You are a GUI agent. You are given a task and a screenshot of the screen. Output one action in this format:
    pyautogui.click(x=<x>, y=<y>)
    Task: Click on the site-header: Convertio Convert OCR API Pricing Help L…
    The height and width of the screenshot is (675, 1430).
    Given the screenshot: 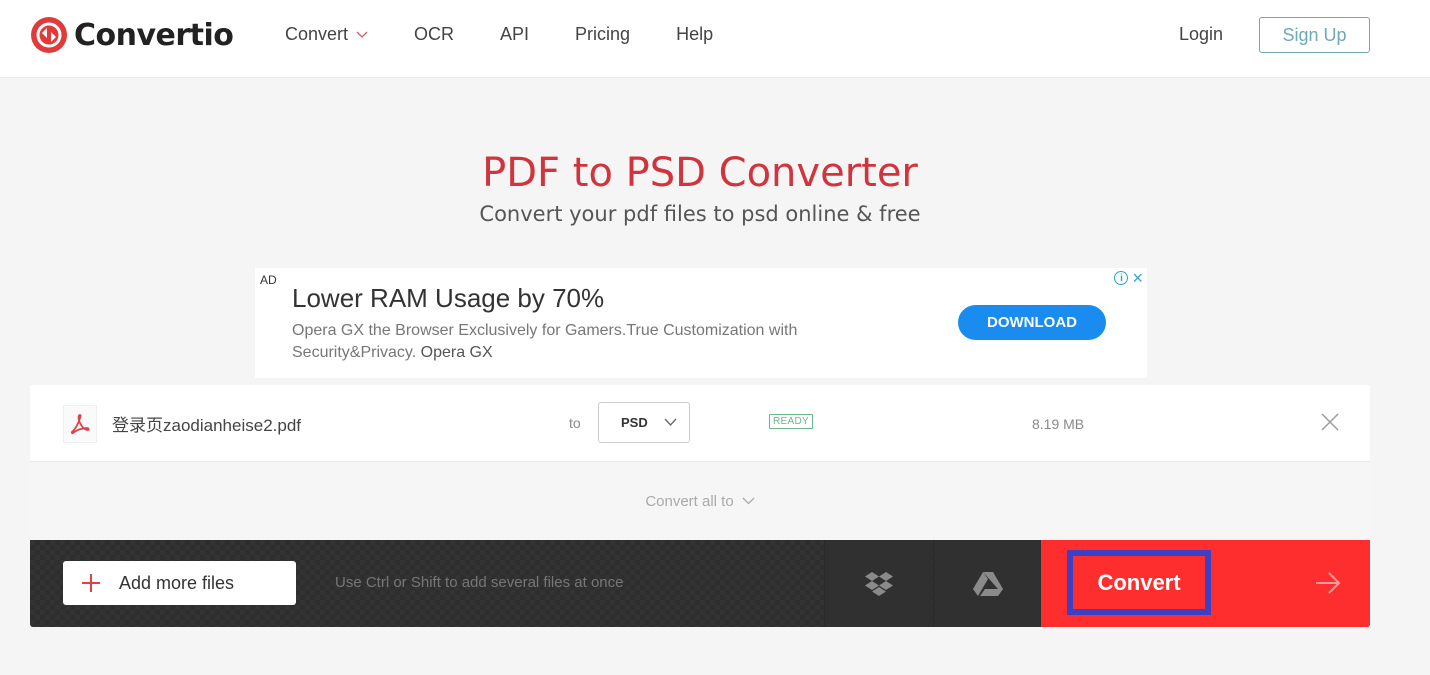 What is the action you would take?
    pyautogui.click(x=715, y=39)
    